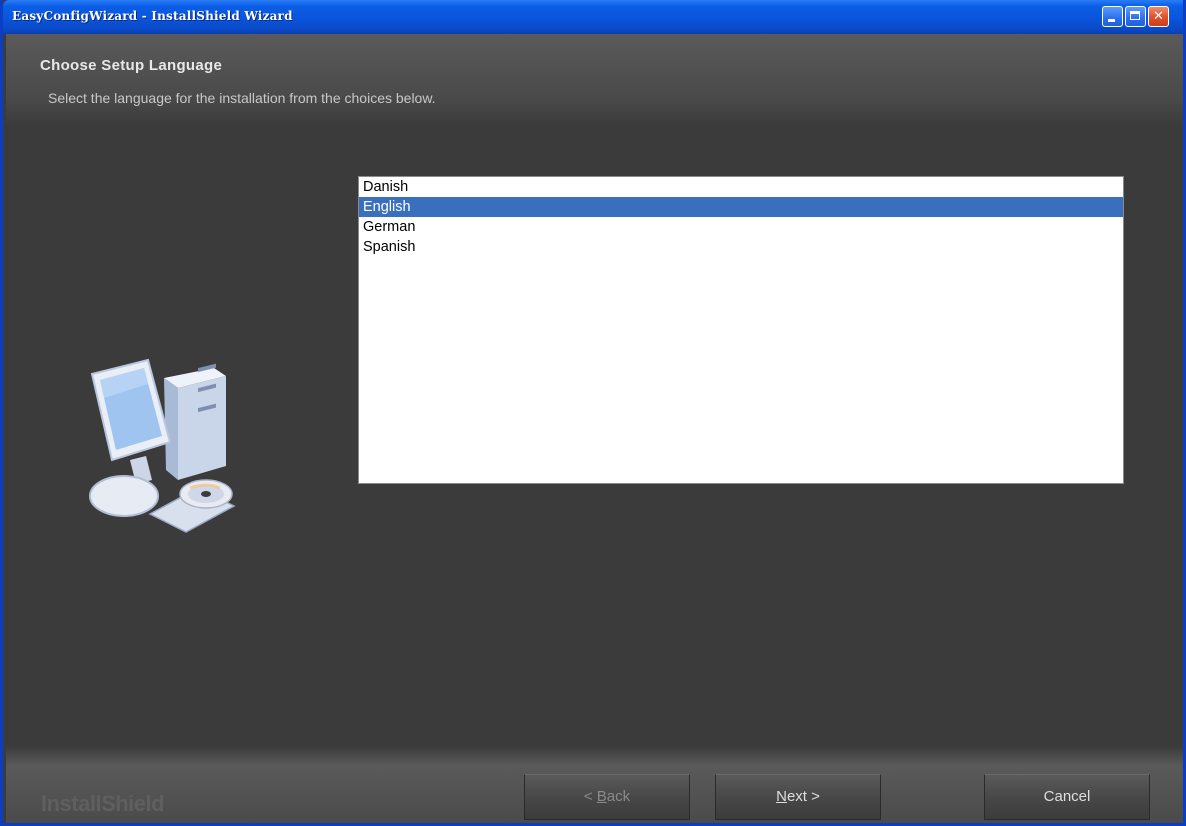  What do you see at coordinates (741, 227) in the screenshot?
I see `language-option-german: German` at bounding box center [741, 227].